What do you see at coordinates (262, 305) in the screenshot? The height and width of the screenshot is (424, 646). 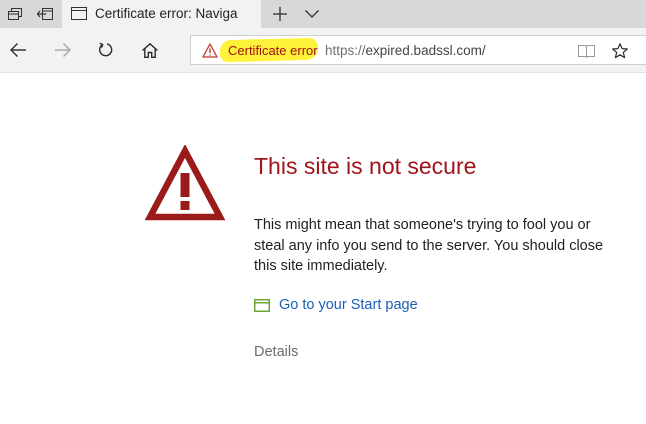 I see `start-page-icon` at bounding box center [262, 305].